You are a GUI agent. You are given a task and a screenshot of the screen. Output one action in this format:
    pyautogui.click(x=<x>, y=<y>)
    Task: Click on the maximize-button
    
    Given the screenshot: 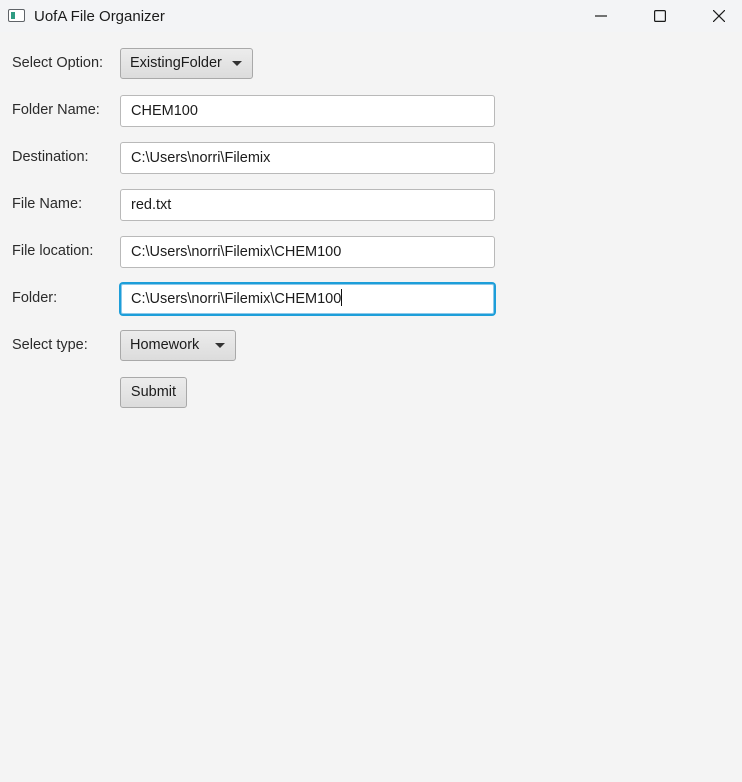 What is the action you would take?
    pyautogui.click(x=660, y=16)
    